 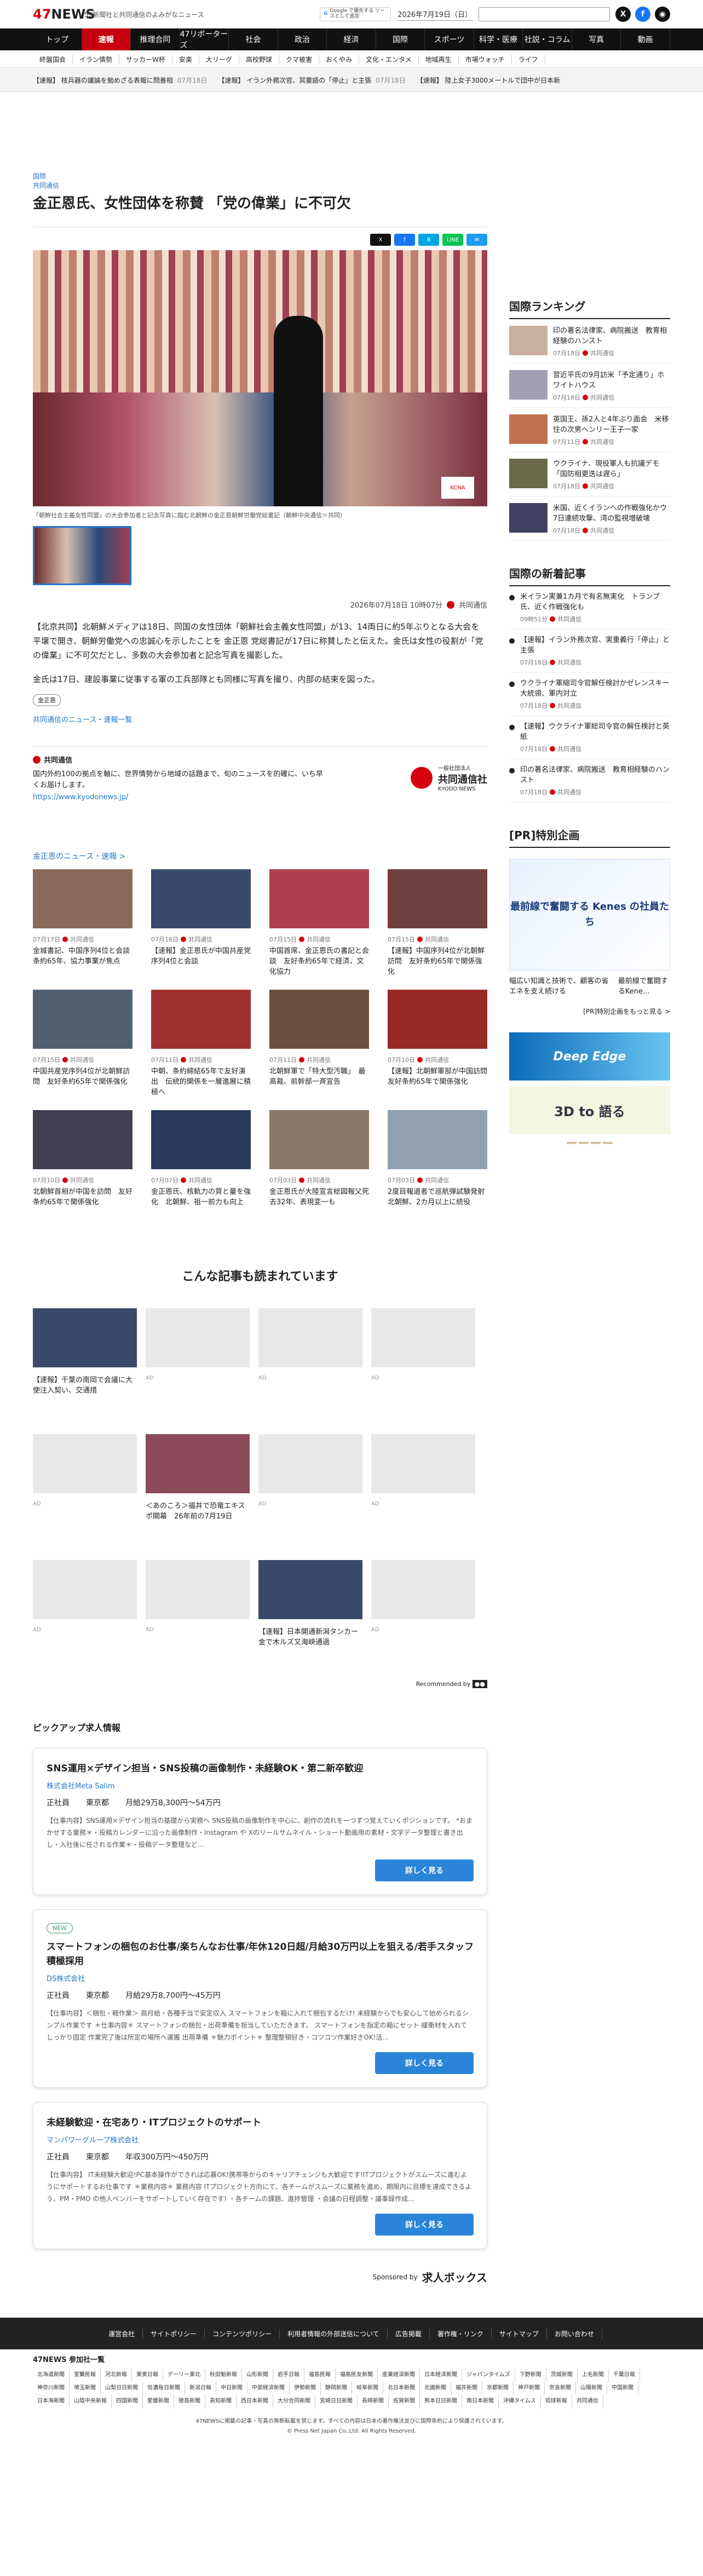 What do you see at coordinates (319, 1043) in the screenshot?
I see `related-card: 07月11日 共同通信 北朝鮮軍で「特大型汚職」 最高裁、前幹部一斉宣告` at bounding box center [319, 1043].